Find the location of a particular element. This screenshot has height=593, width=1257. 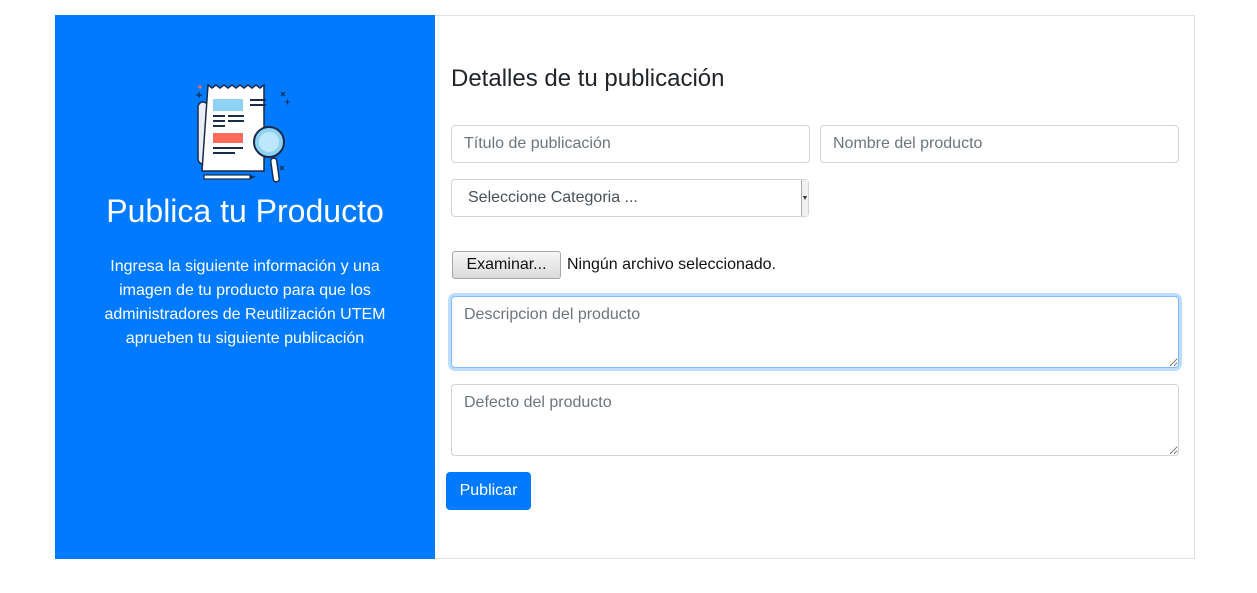

newspaper-magnifier-icon is located at coordinates (243, 133).